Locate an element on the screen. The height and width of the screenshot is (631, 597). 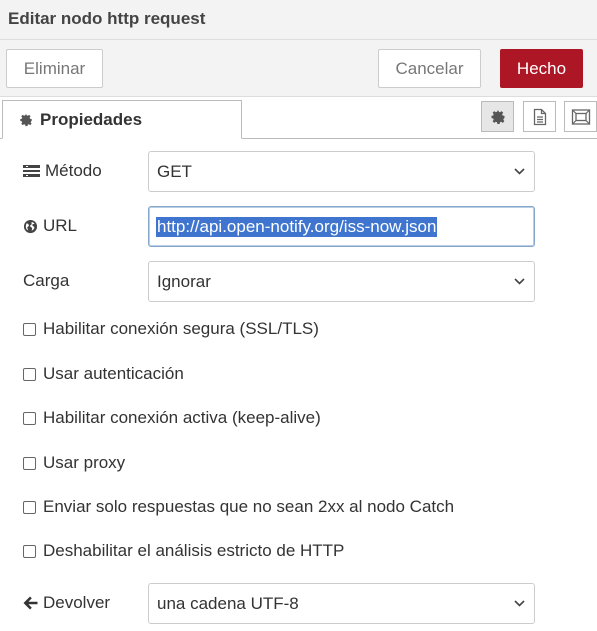
tab-bar: Propiedades is located at coordinates (298, 118).